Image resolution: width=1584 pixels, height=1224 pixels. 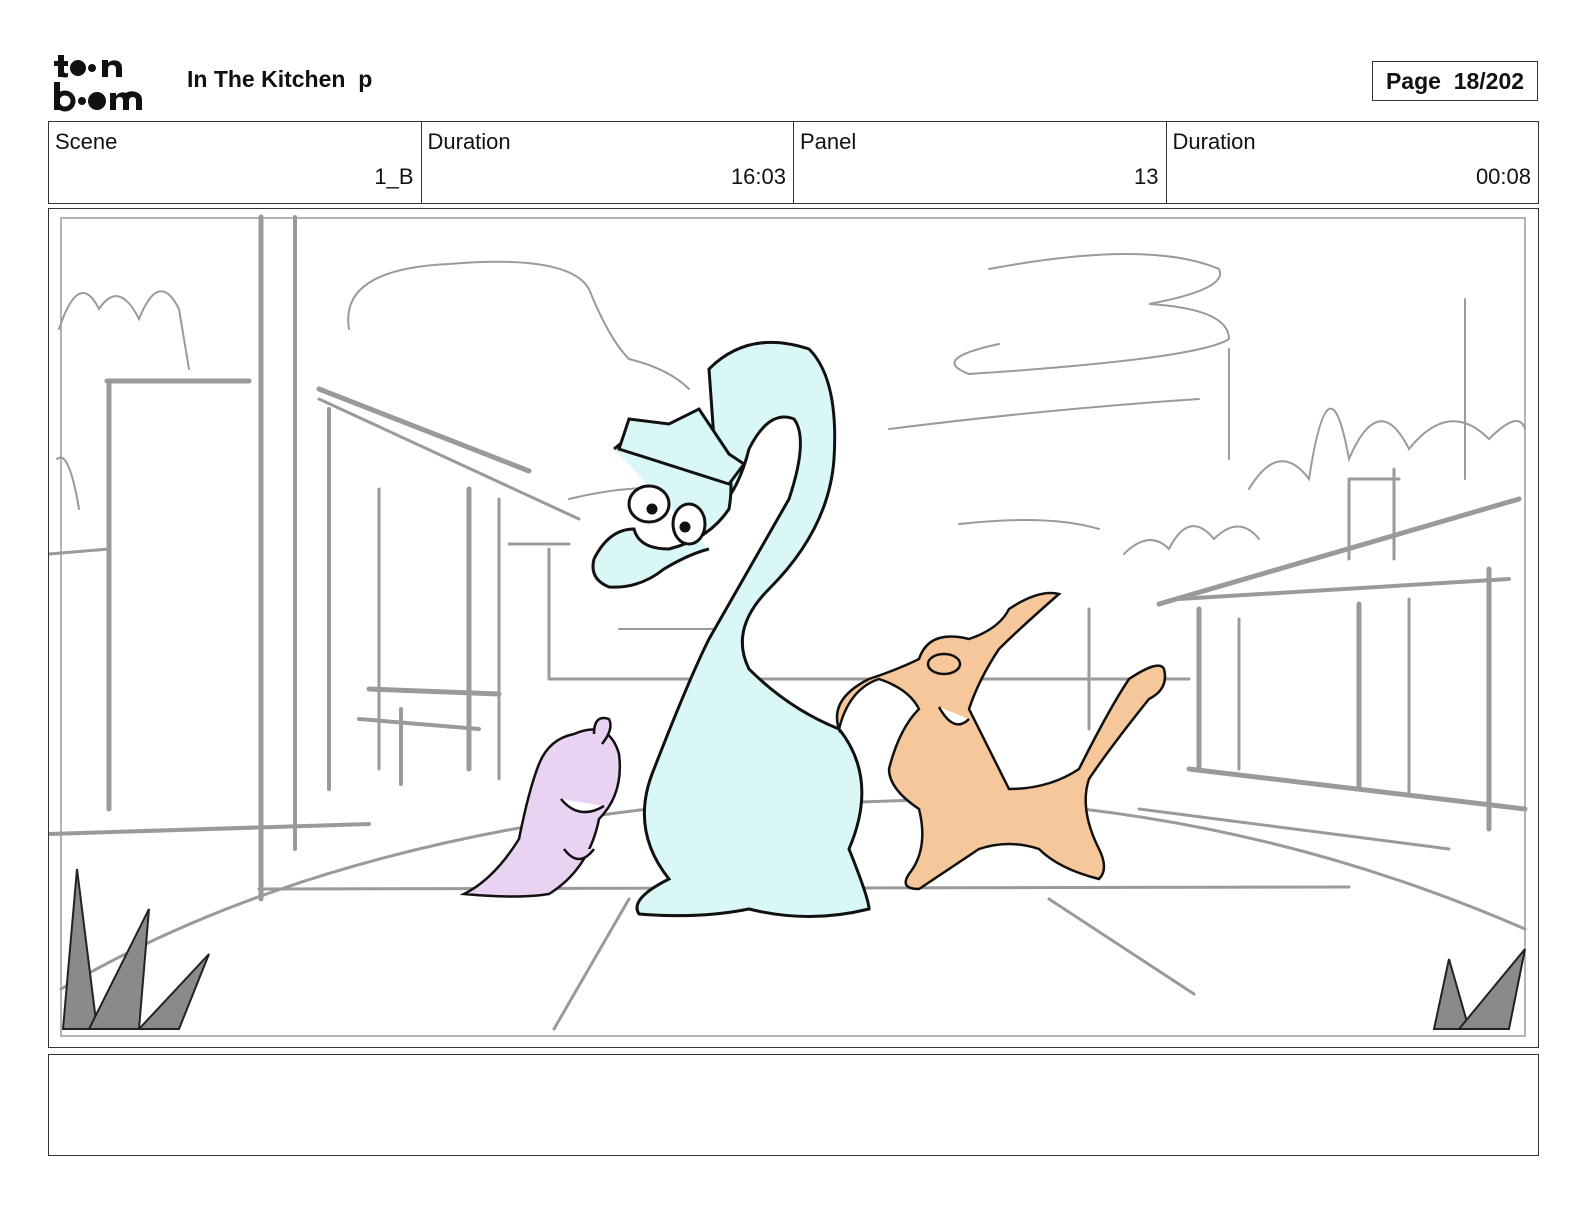 I want to click on scene-duration-cell: Duration 16:03, so click(x=608, y=162).